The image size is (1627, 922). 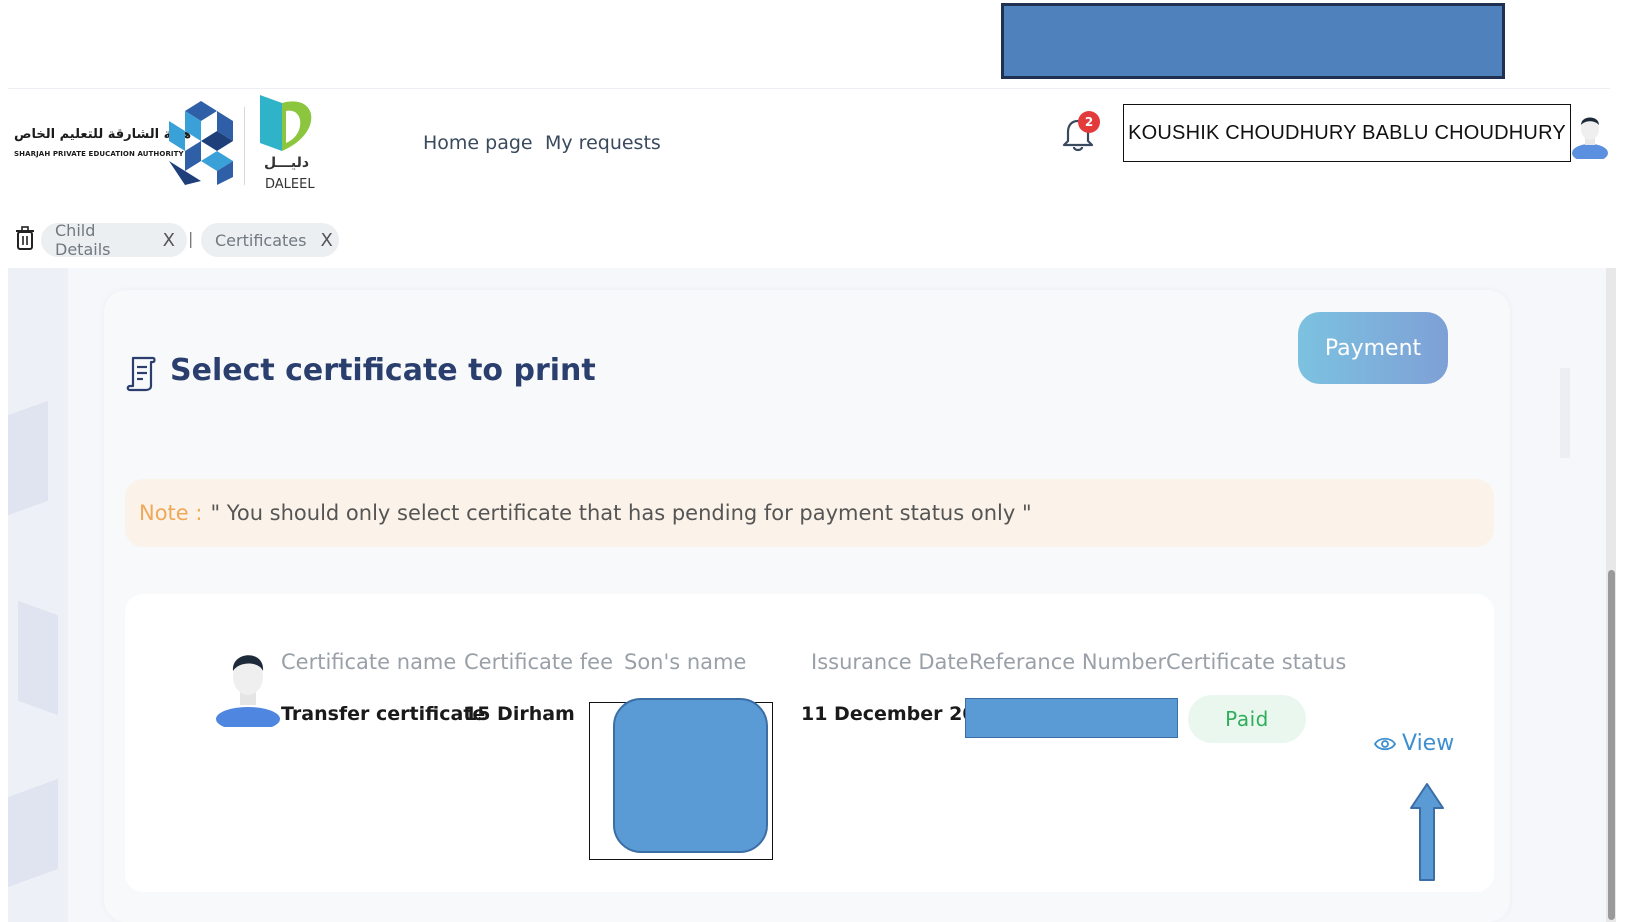 I want to click on view-certificate-link: View, so click(x=1414, y=743).